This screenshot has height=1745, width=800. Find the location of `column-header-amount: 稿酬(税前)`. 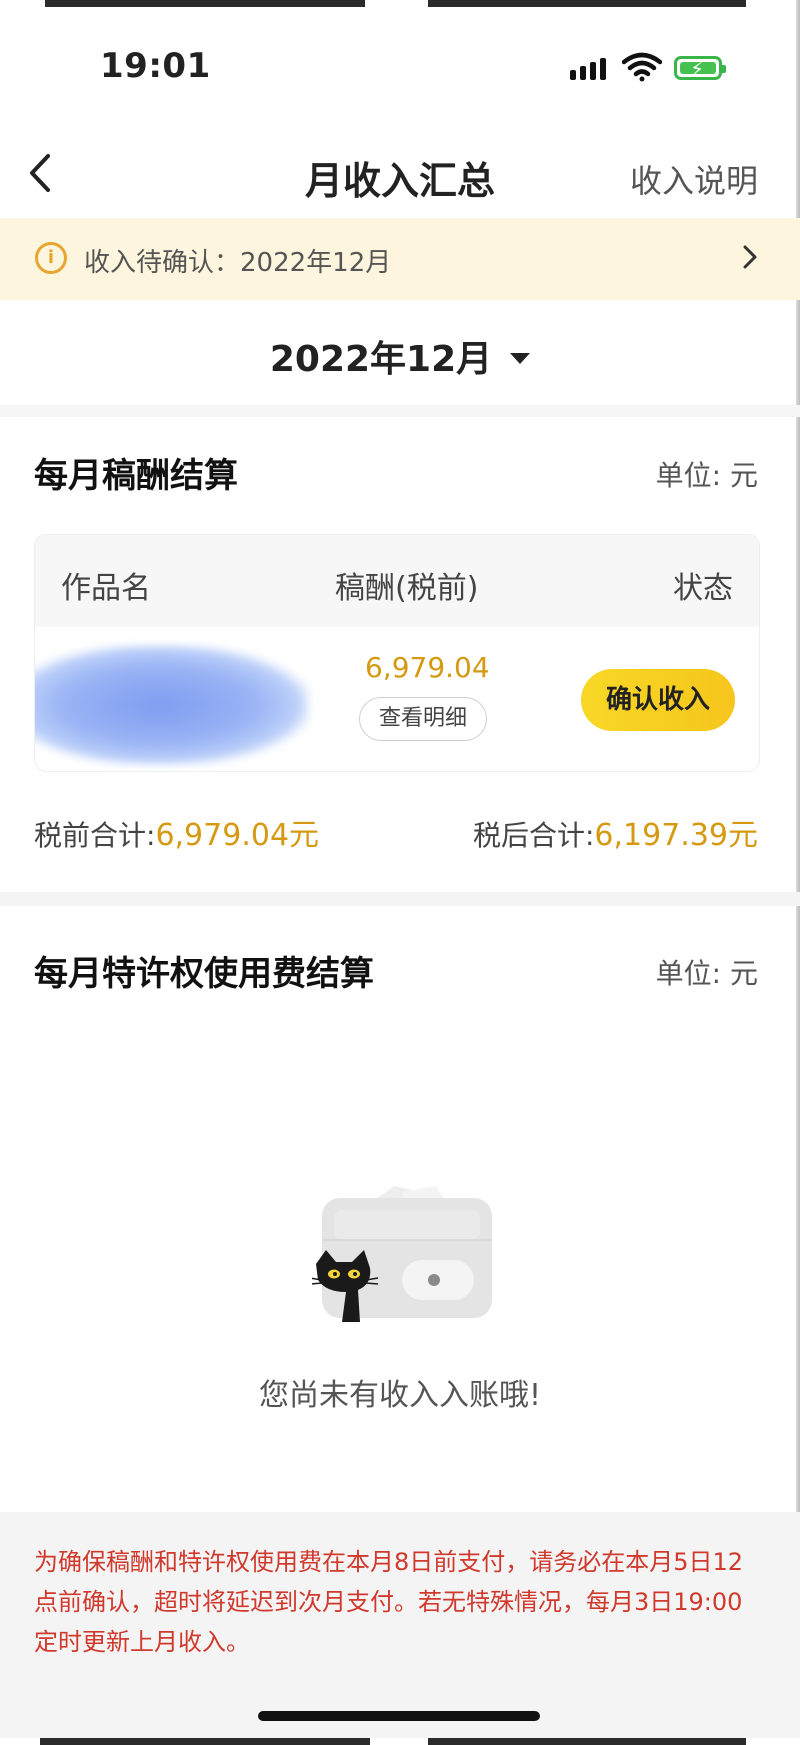

column-header-amount: 稿酬(税前) is located at coordinates (407, 588).